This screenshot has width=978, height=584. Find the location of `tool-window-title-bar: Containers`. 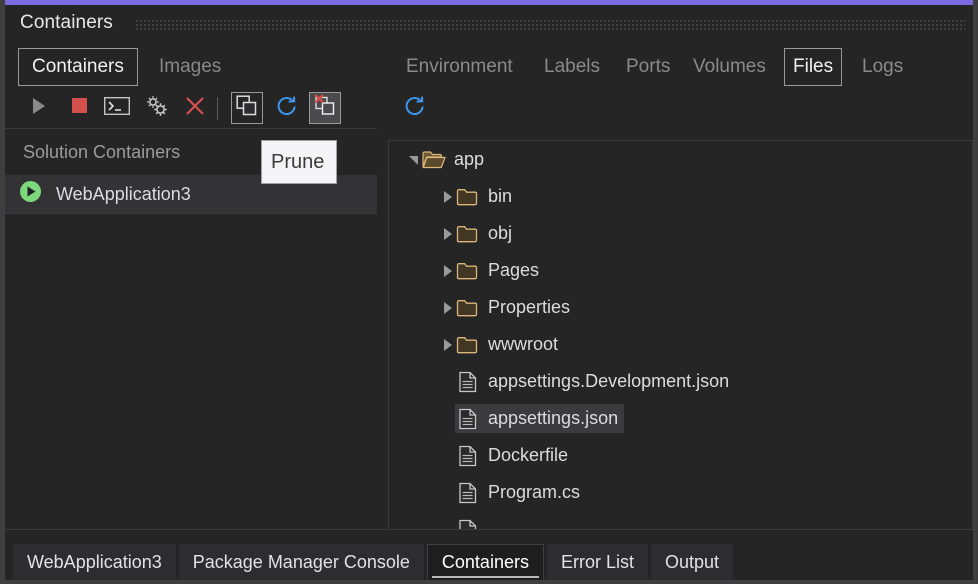

tool-window-title-bar: Containers is located at coordinates (489, 23).